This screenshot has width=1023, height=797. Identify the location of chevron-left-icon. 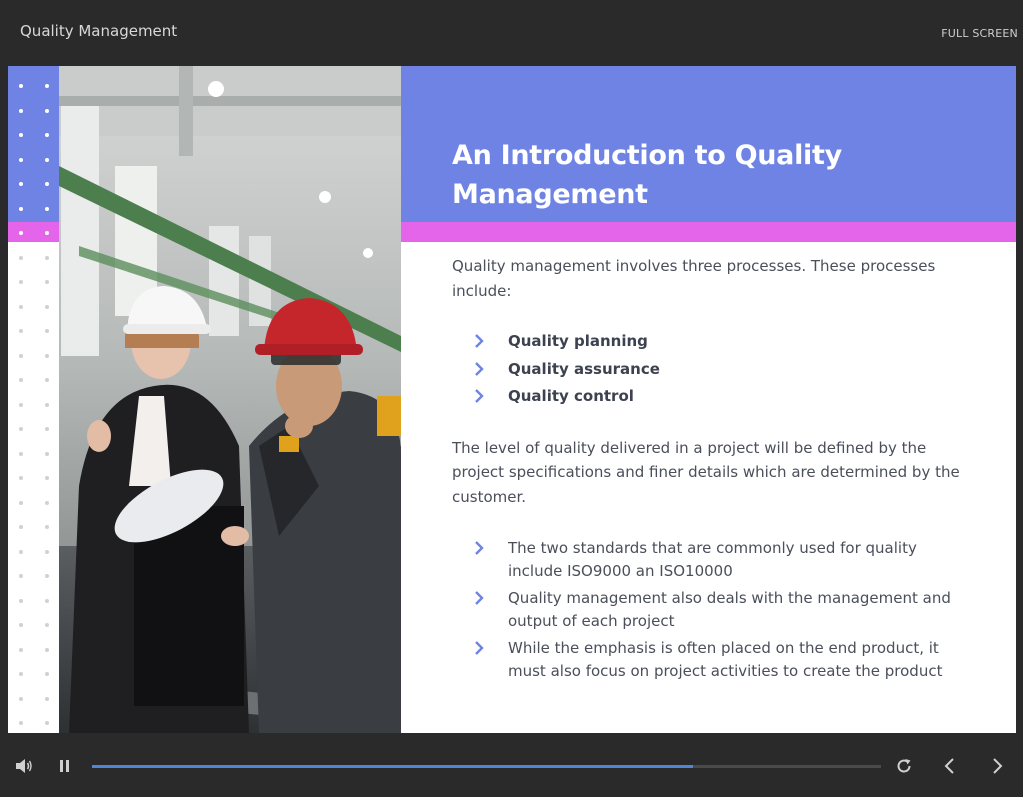
(949, 766).